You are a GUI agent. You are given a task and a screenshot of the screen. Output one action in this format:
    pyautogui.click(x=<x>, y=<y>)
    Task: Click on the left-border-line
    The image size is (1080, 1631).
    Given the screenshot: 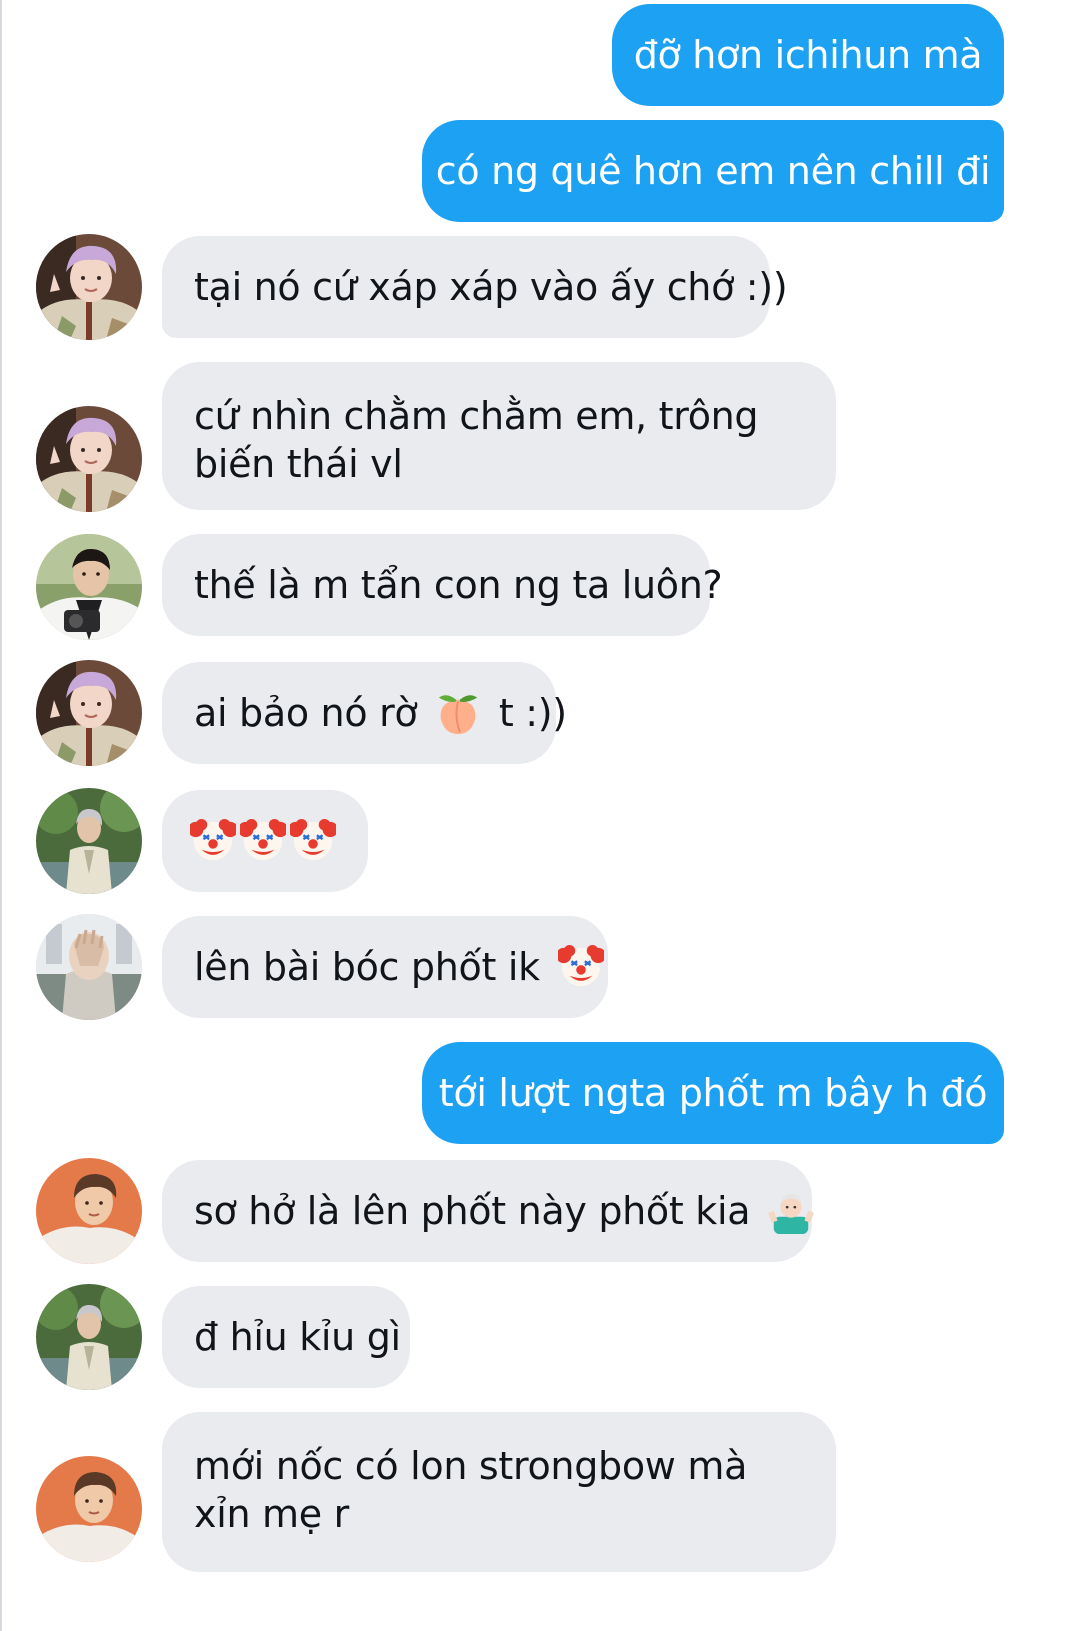 What is the action you would take?
    pyautogui.click(x=1, y=815)
    